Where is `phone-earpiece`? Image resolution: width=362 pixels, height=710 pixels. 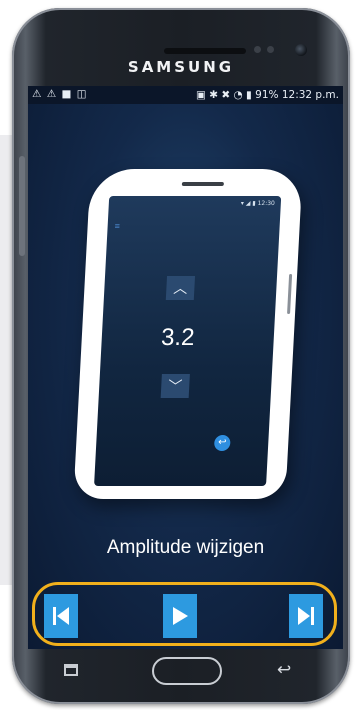
phone-earpiece is located at coordinates (205, 51).